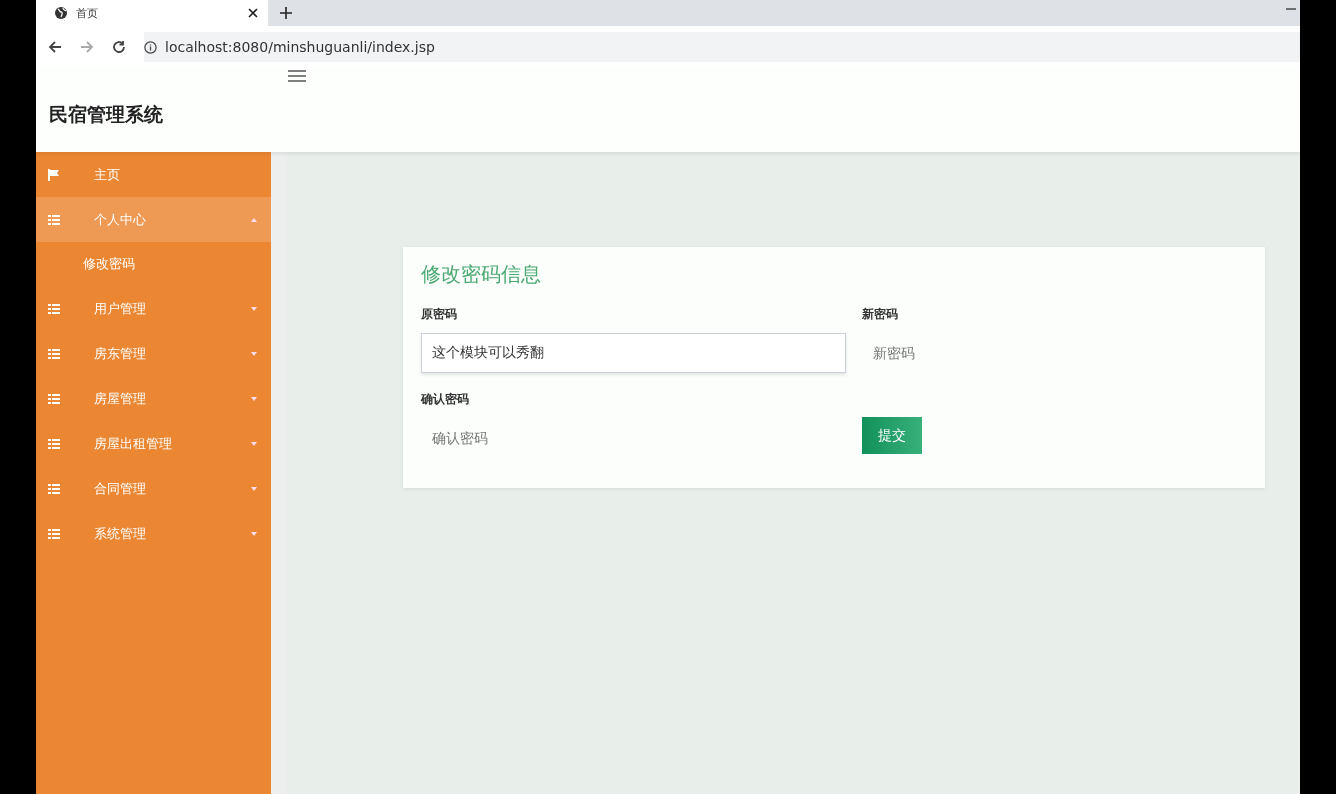 The width and height of the screenshot is (1336, 794). What do you see at coordinates (880, 314) in the screenshot?
I see `field-label: 新密码` at bounding box center [880, 314].